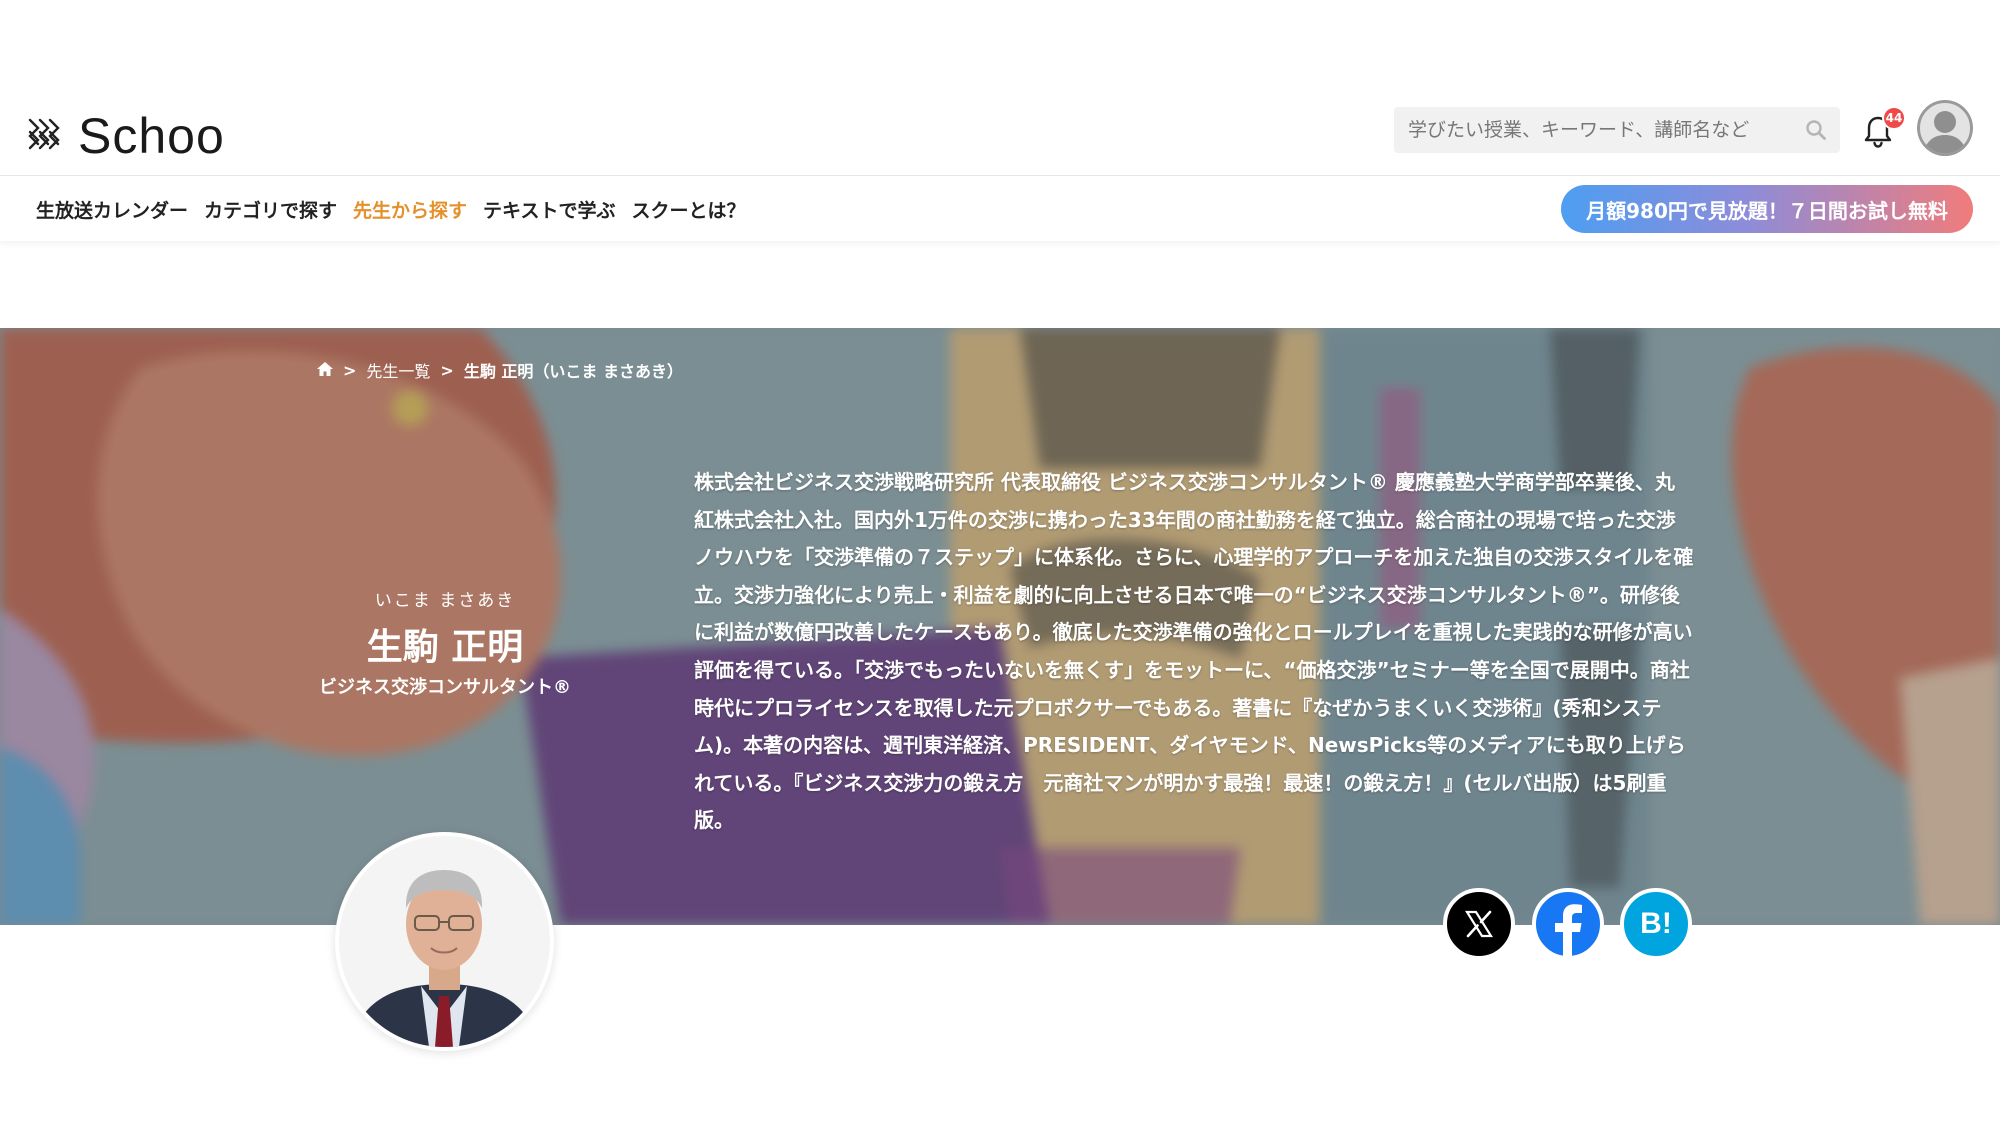 The height and width of the screenshot is (1125, 2000). I want to click on nav-links: 生放送カレンダー カテゴリで探す 先生から探す テキストで学ぶ スクーとは？, so click(399, 209).